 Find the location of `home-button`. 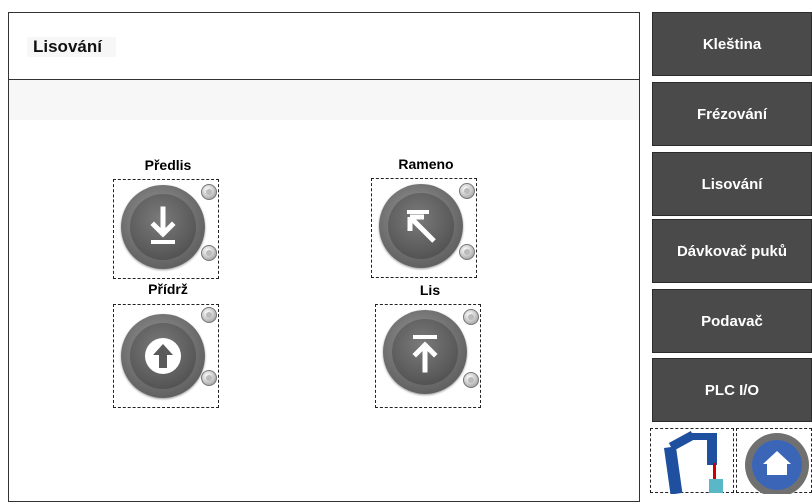

home-button is located at coordinates (774, 462).